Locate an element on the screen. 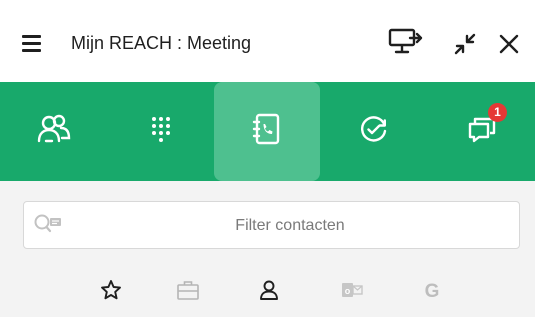  filter-personal is located at coordinates (269, 292).